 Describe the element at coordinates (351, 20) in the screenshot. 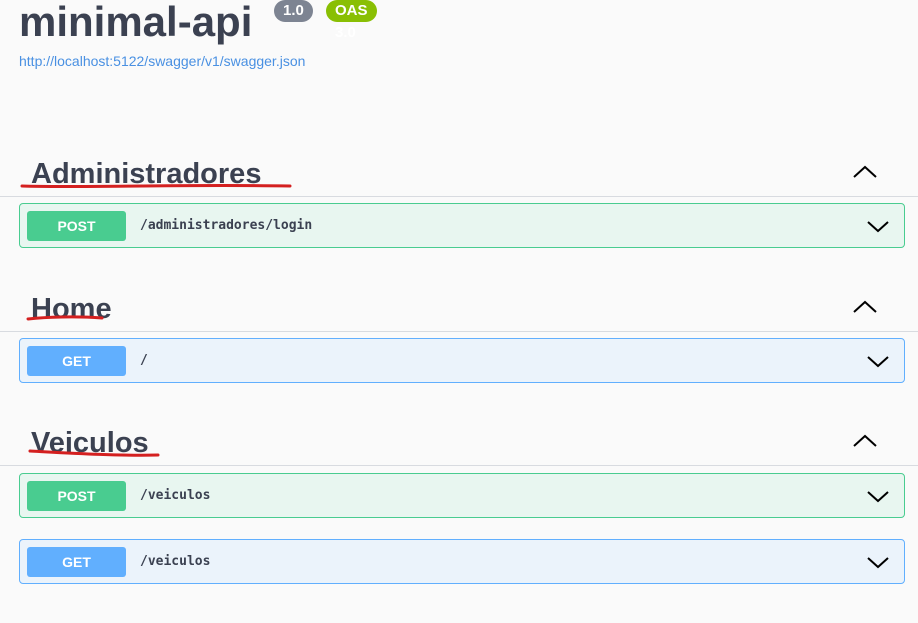

I see `oas-badge: OAS 3.0` at that location.